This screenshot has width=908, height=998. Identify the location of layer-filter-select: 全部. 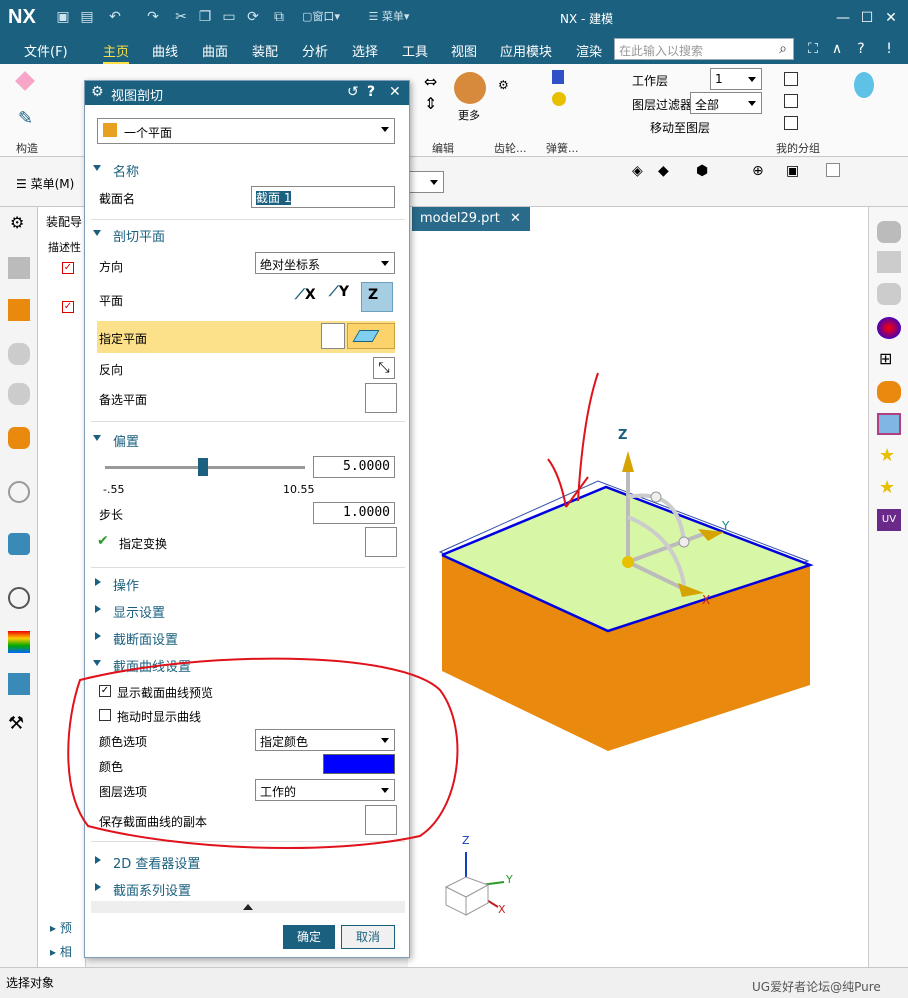
(726, 103).